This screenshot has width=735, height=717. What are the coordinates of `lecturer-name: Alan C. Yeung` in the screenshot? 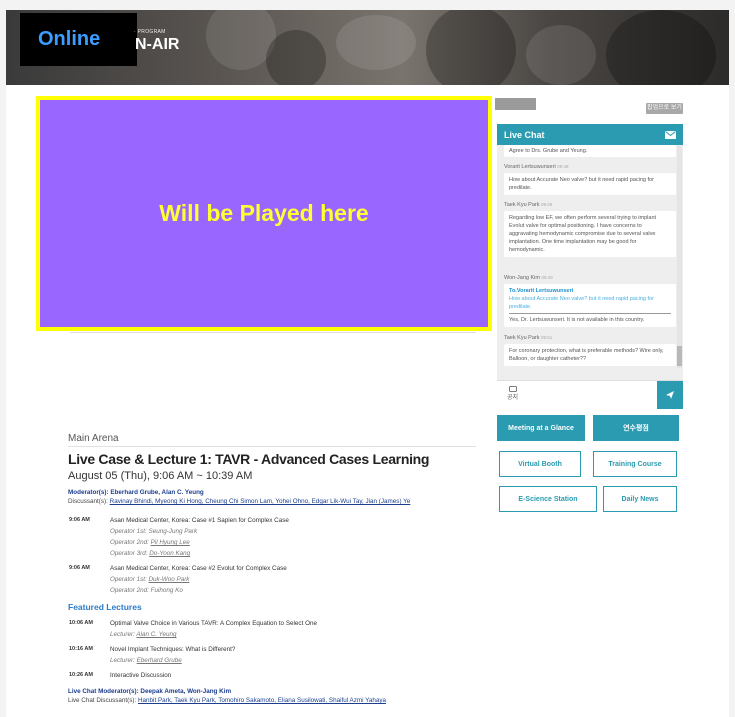 It's located at (156, 634).